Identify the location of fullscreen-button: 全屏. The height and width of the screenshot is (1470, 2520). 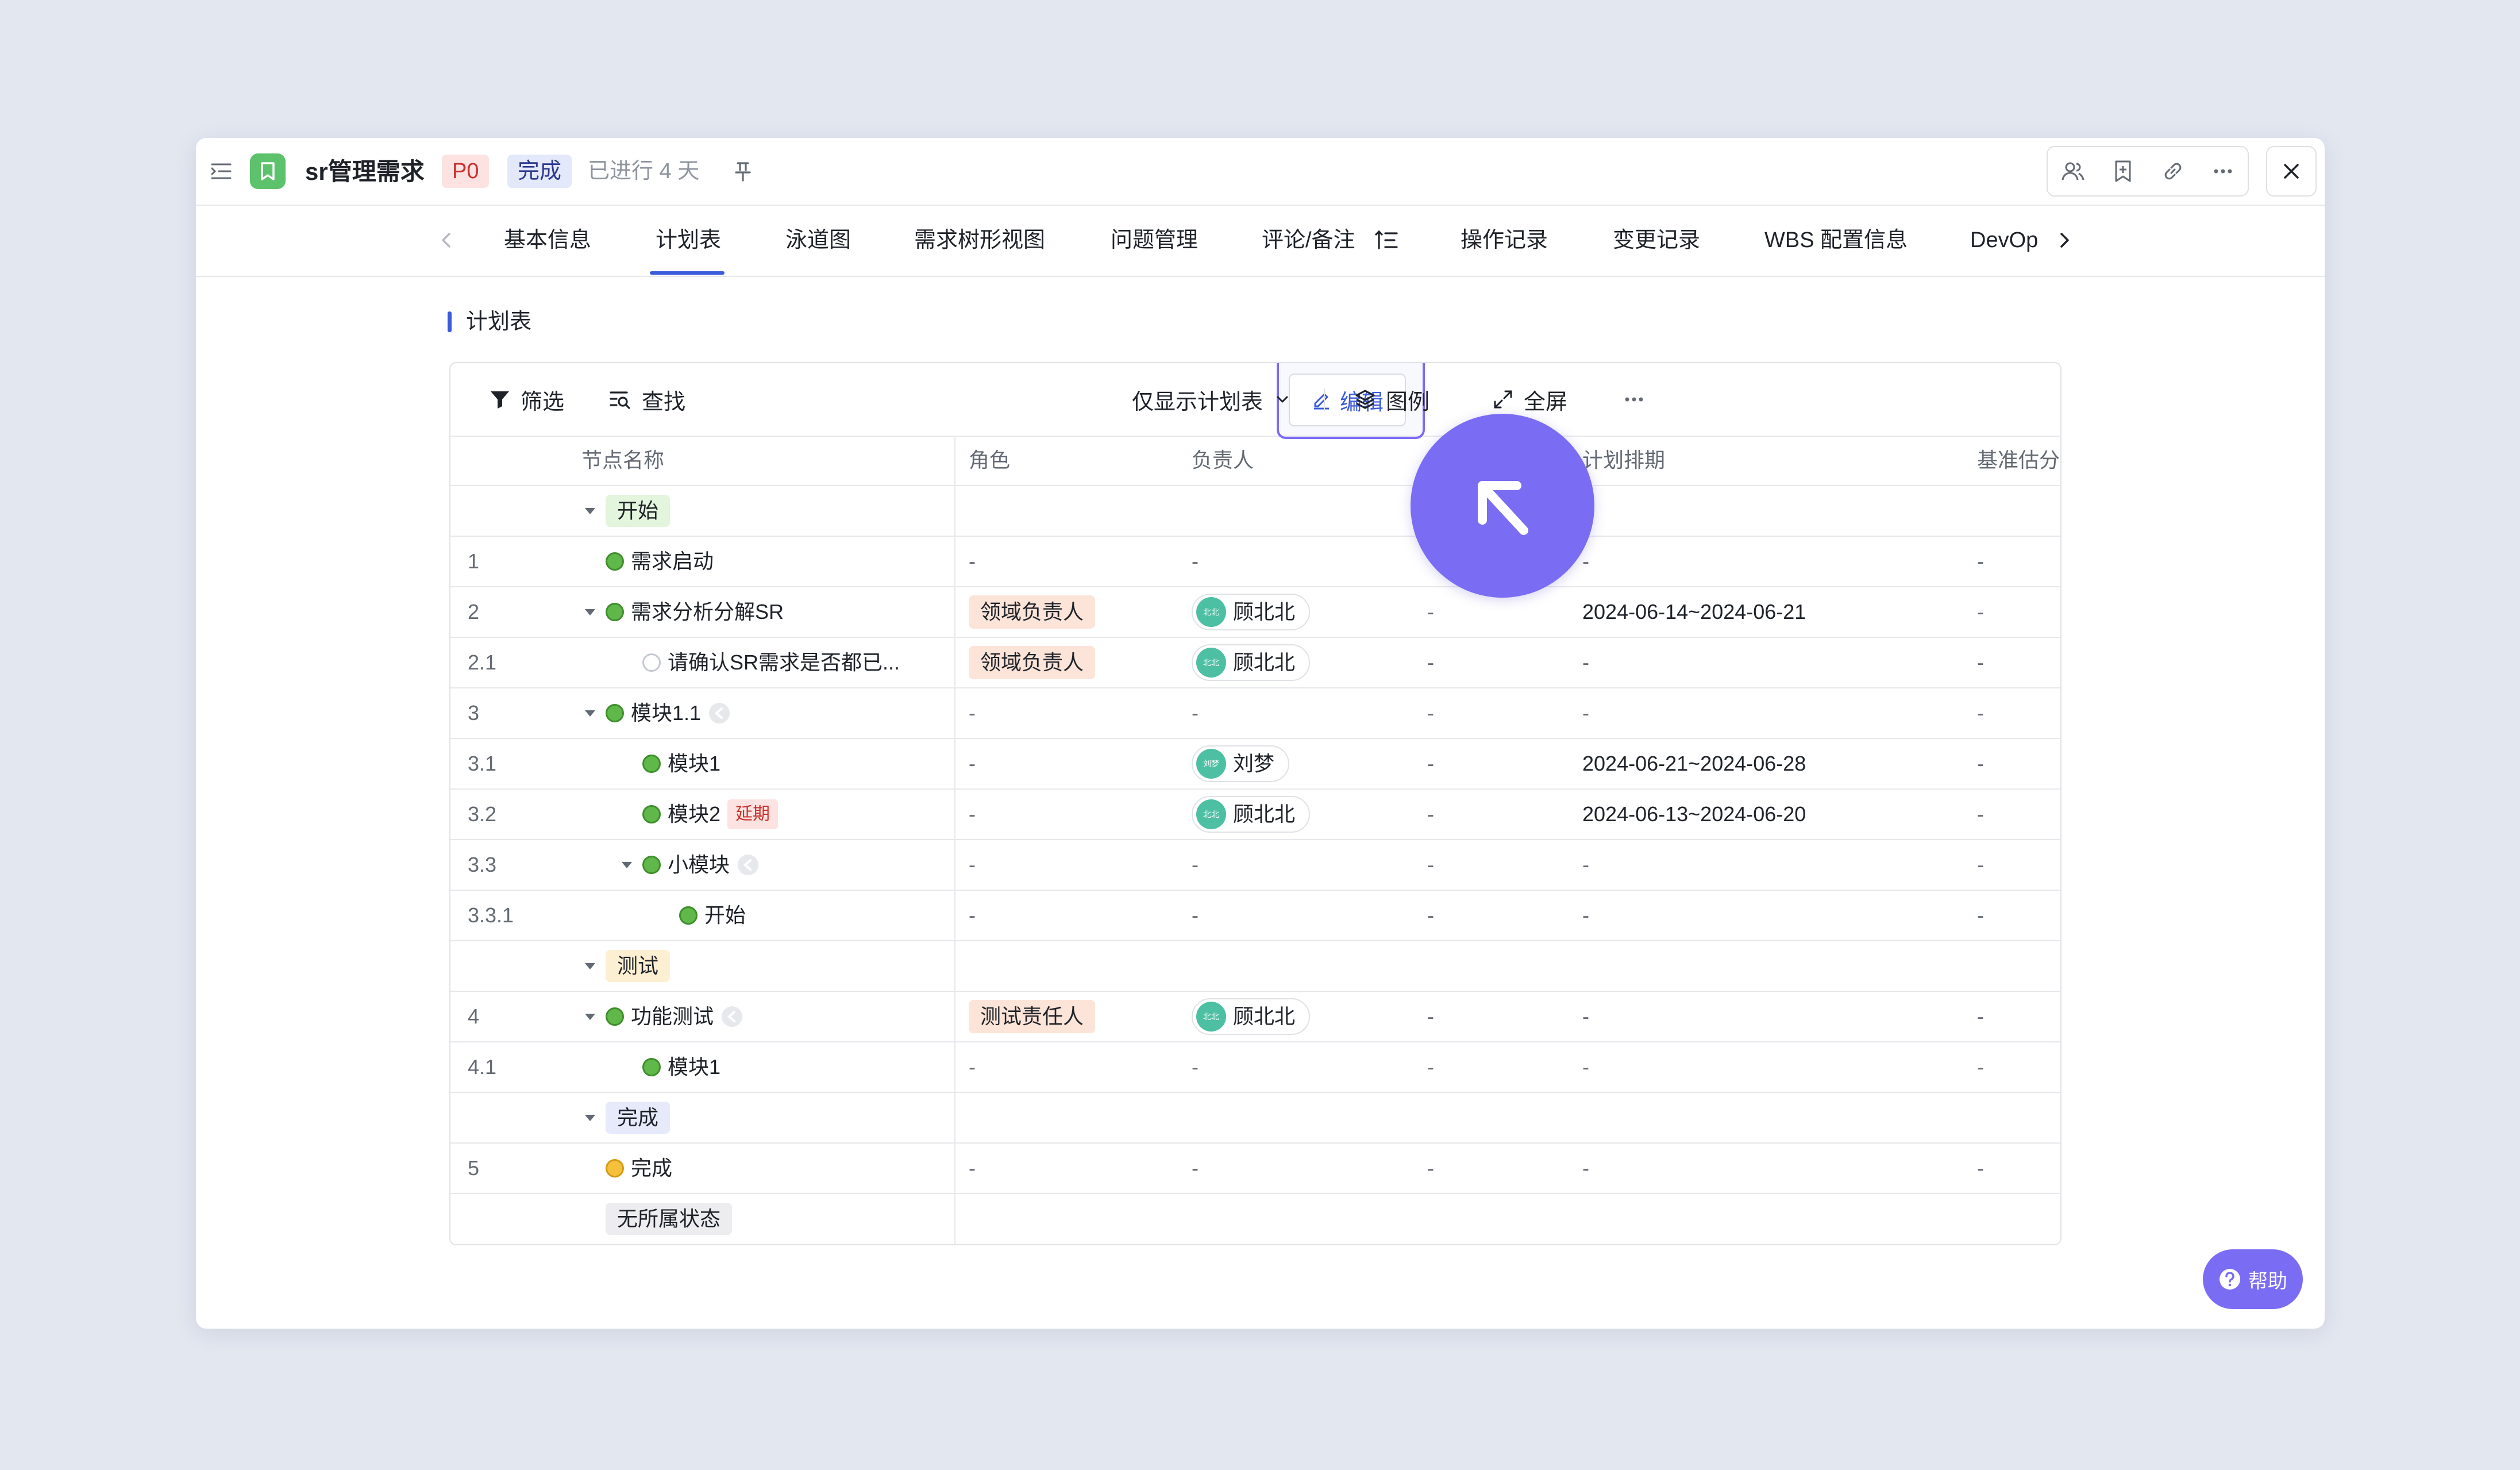
(1530, 399).